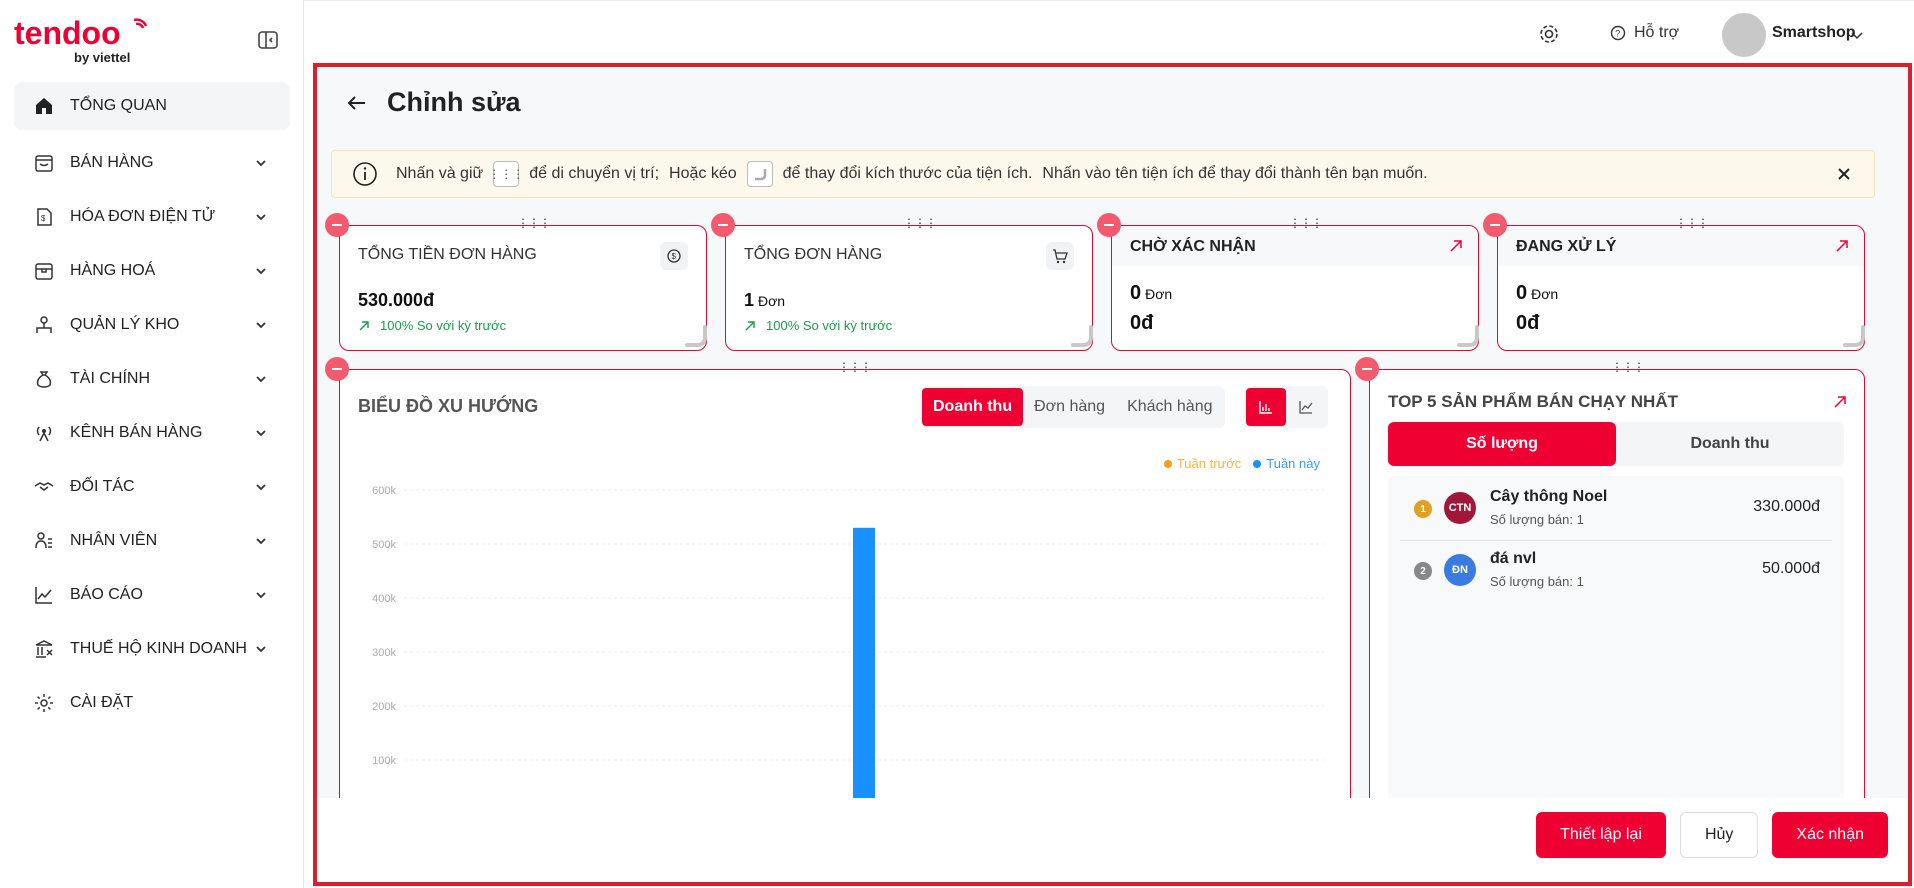  What do you see at coordinates (1616, 572) in the screenshot?
I see `list-item: 2 ĐN đá nvl Số lượng bán: 1 50.000đ` at bounding box center [1616, 572].